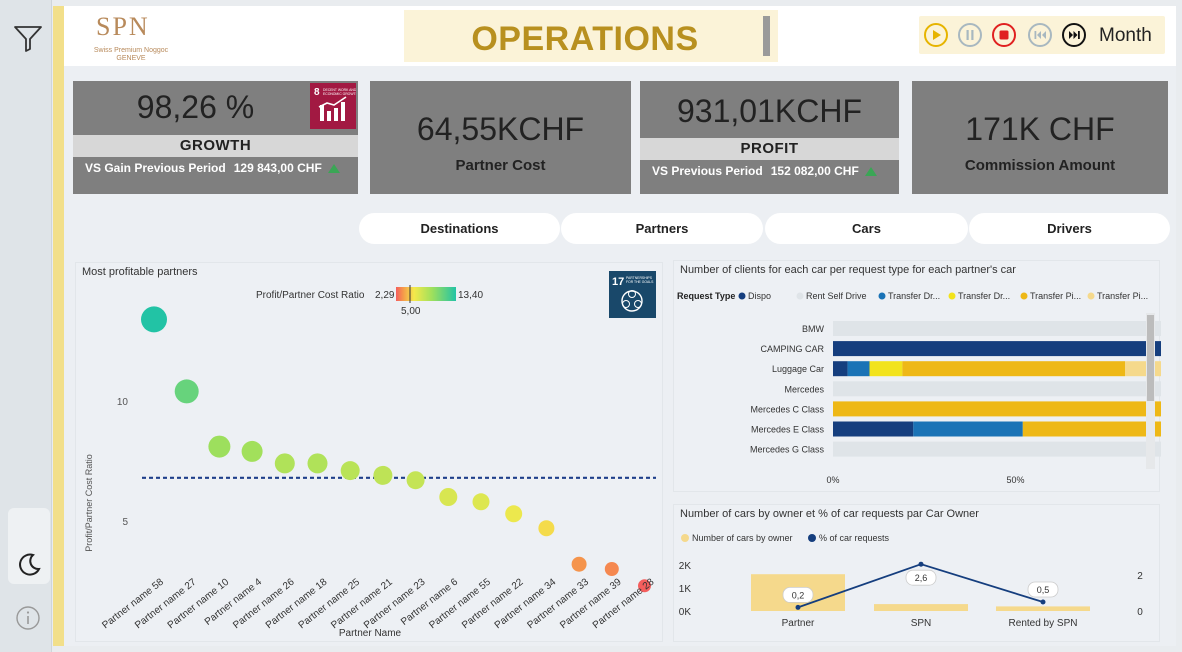 Image resolution: width=1182 pixels, height=652 pixels. I want to click on kpi-partner-cost-card: 64,55KCHF Partner Cost, so click(500, 137).